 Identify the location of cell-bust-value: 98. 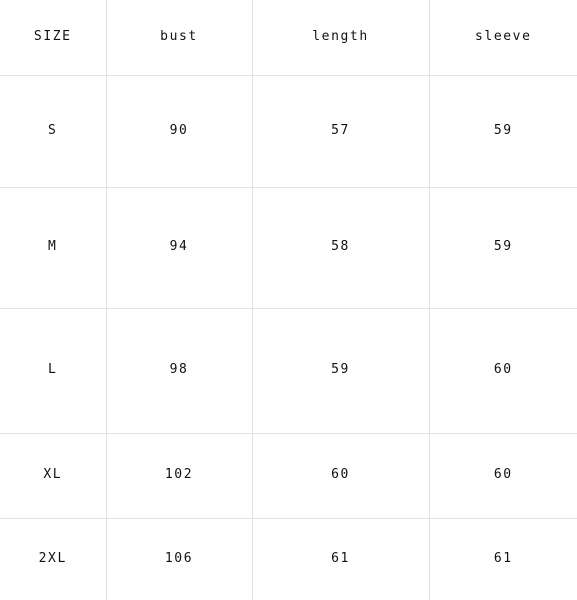
(179, 370).